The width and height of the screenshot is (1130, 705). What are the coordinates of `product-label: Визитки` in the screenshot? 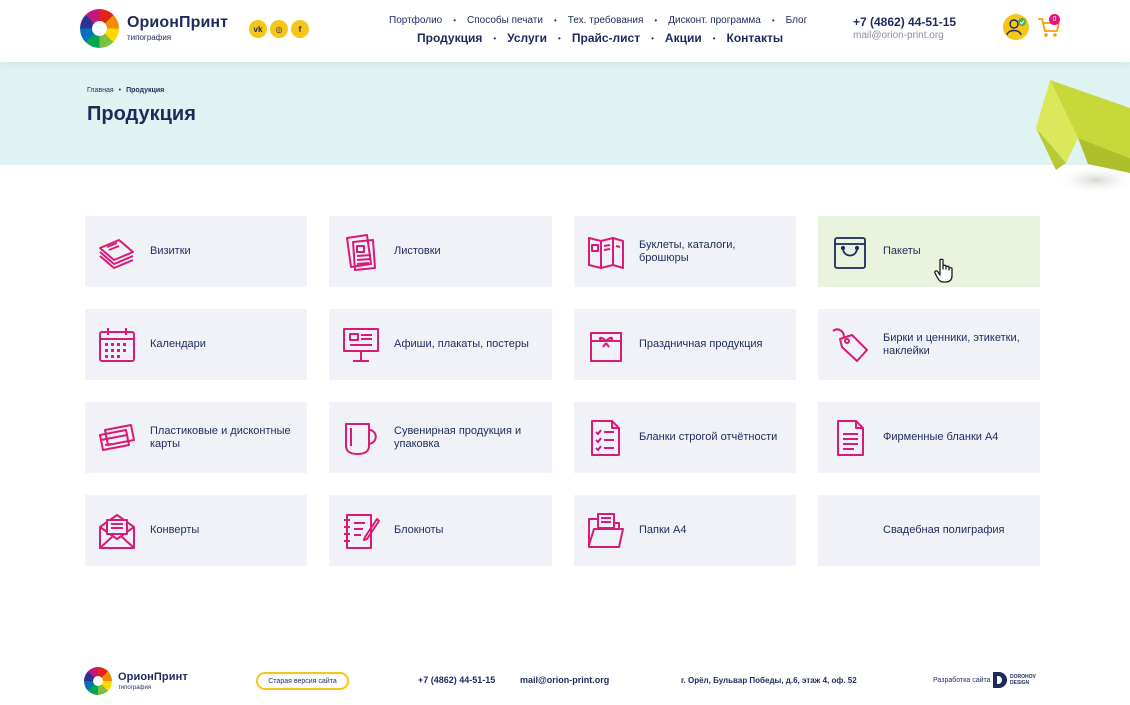 It's located at (170, 251).